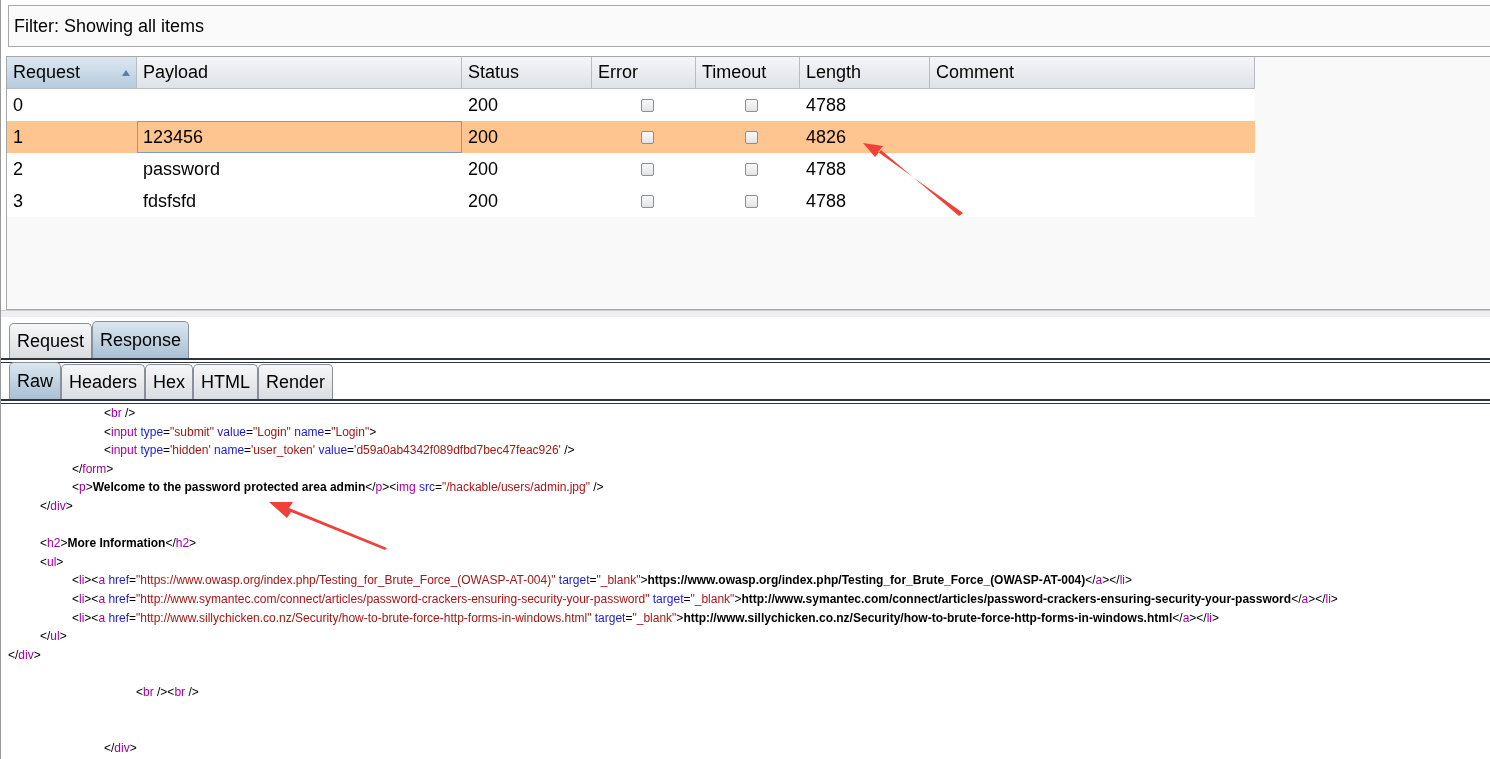 The height and width of the screenshot is (759, 1490). Describe the element at coordinates (339, 450) in the screenshot. I see `code-line: <input type='hidden' name='user_token' value='d59a0ab4342f089dfbd7bec47feac926' />` at that location.